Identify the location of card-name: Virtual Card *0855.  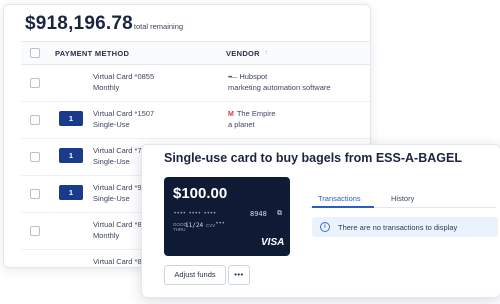
(124, 76).